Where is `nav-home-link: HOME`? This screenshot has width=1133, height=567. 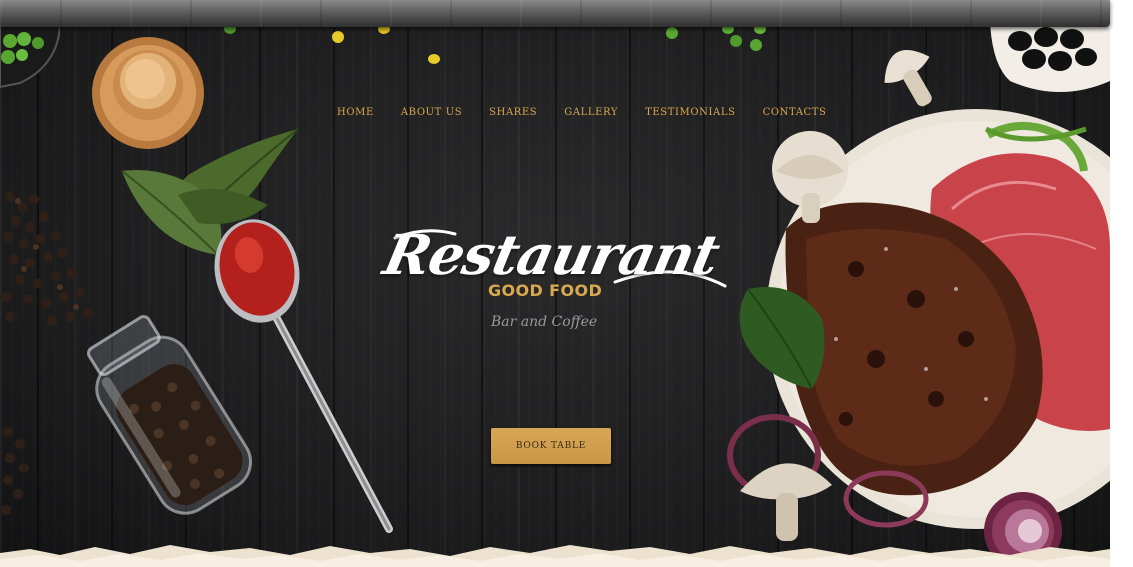 nav-home-link: HOME is located at coordinates (355, 112).